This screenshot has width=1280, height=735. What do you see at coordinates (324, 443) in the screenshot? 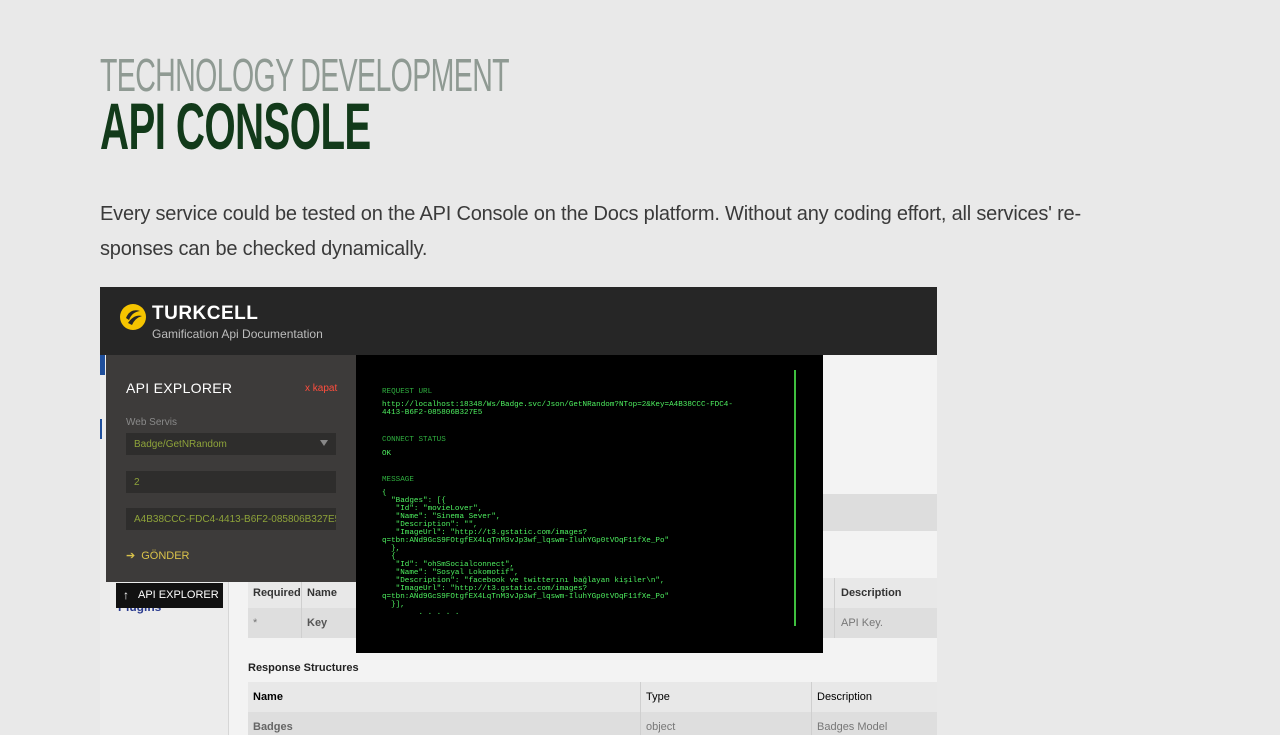
I see `chevron-down-icon` at bounding box center [324, 443].